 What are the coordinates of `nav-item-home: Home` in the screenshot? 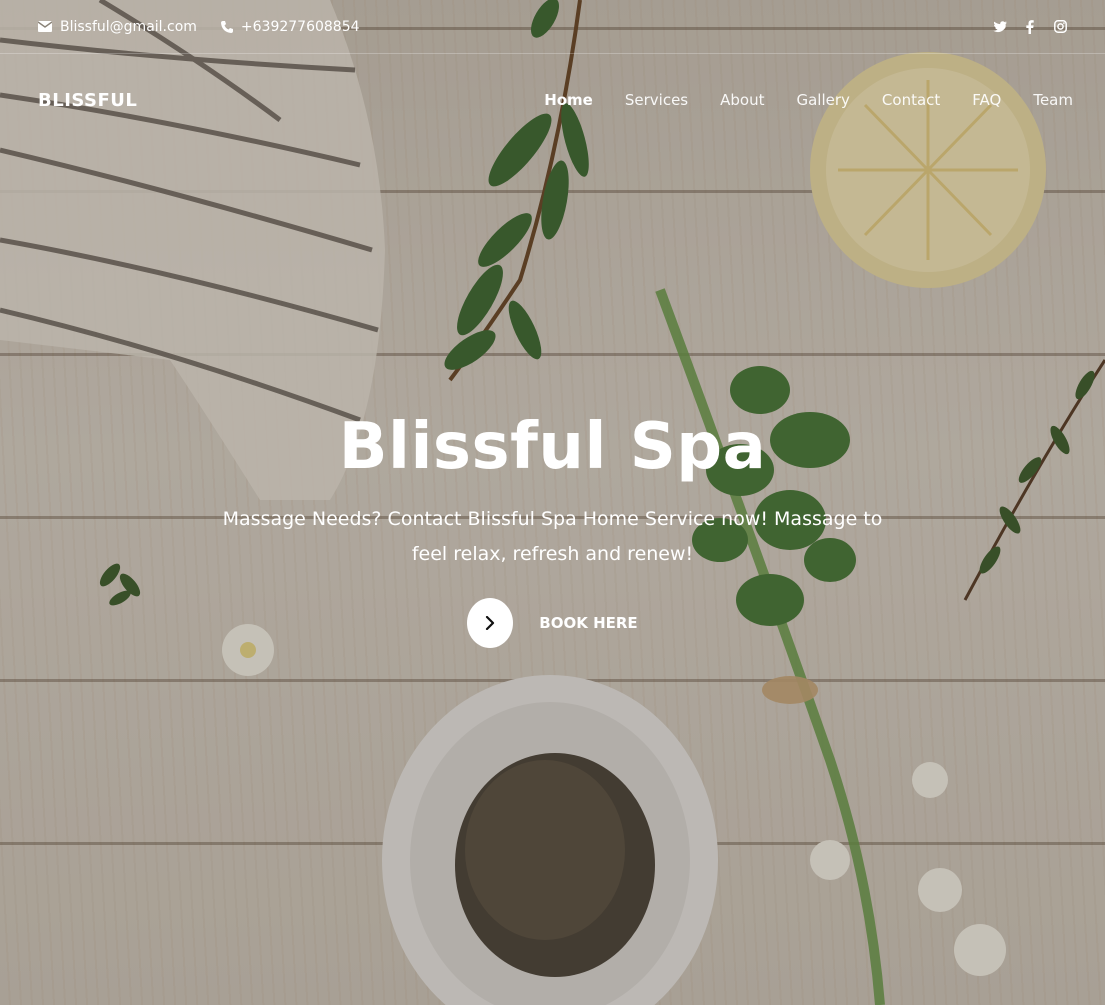 It's located at (568, 100).